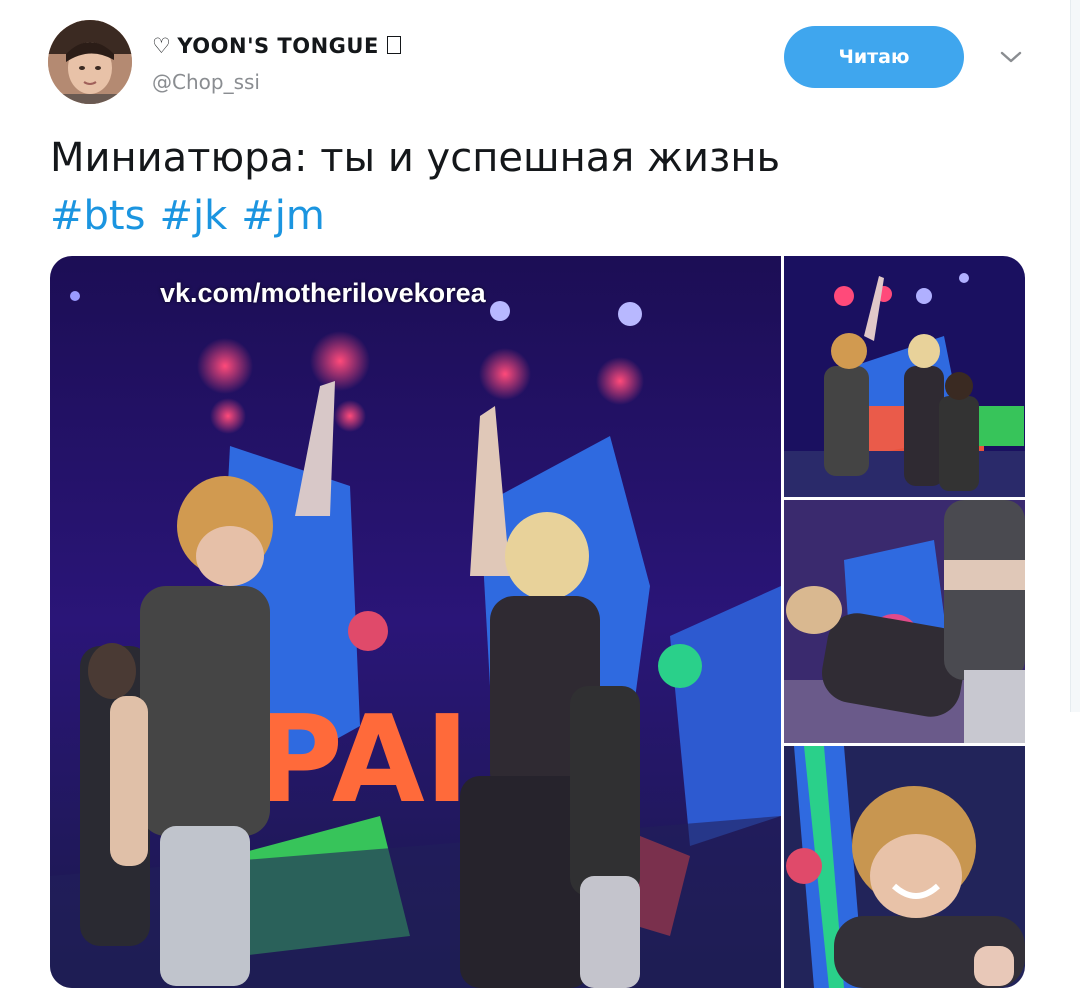  I want to click on watermark-text: vk.com/motherilovekorea, so click(323, 293).